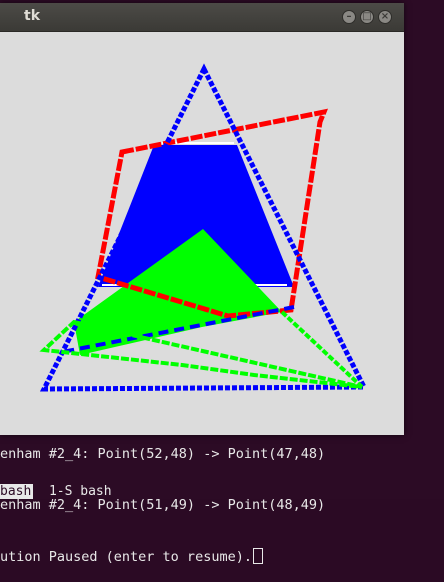 This screenshot has width=444, height=582. What do you see at coordinates (126, 557) in the screenshot?
I see `terminal-prompt-text: ution Paused (enter to resume).` at bounding box center [126, 557].